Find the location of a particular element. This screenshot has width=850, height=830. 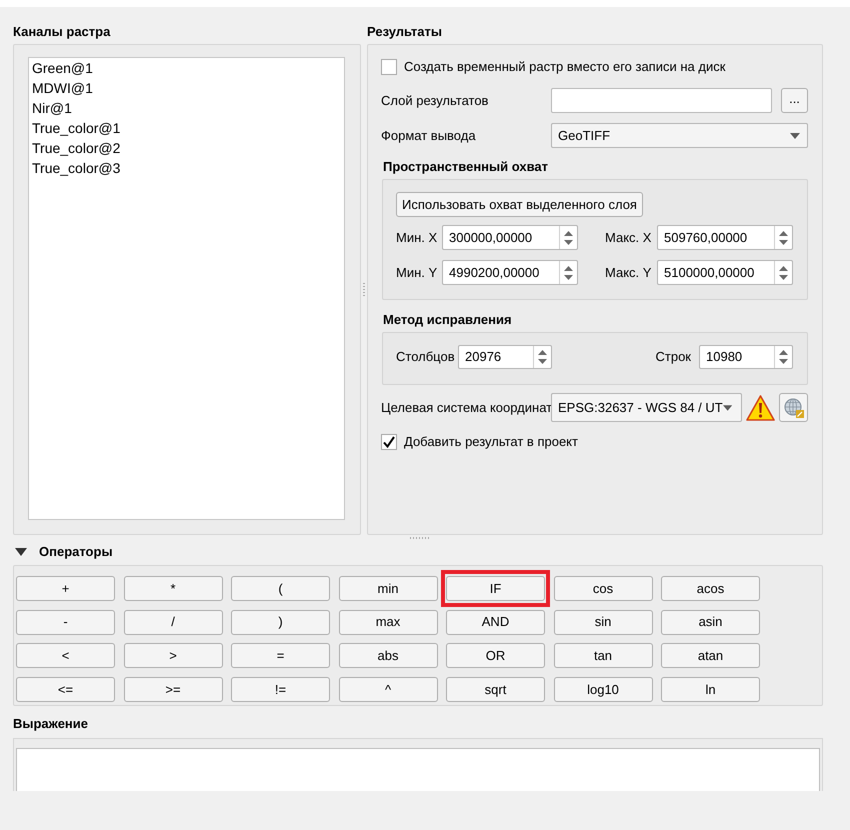

crs-select-button is located at coordinates (793, 407).